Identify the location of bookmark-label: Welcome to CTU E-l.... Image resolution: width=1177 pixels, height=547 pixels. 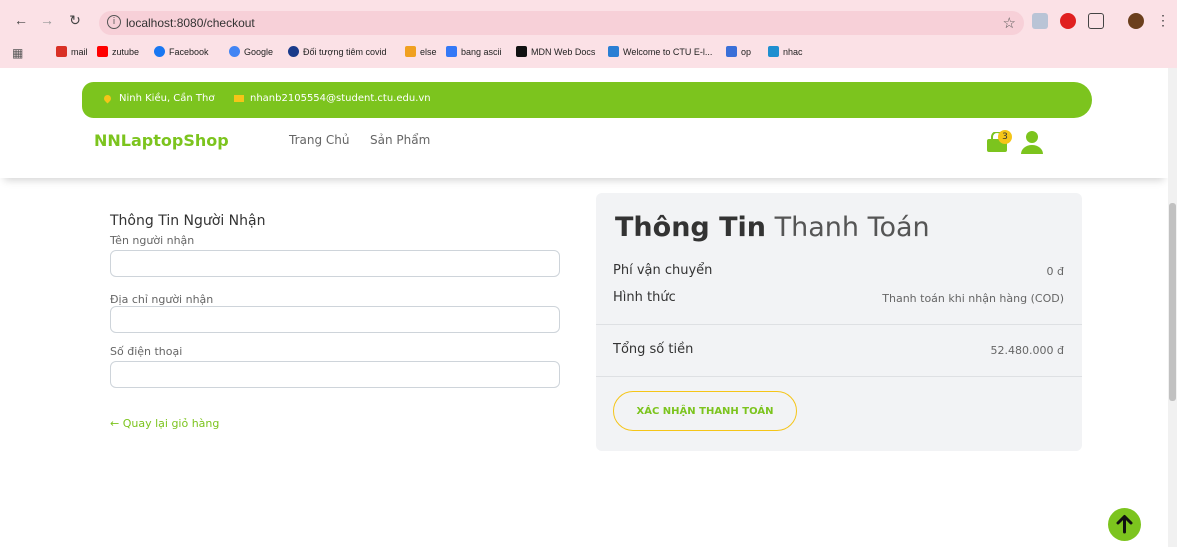
(668, 51).